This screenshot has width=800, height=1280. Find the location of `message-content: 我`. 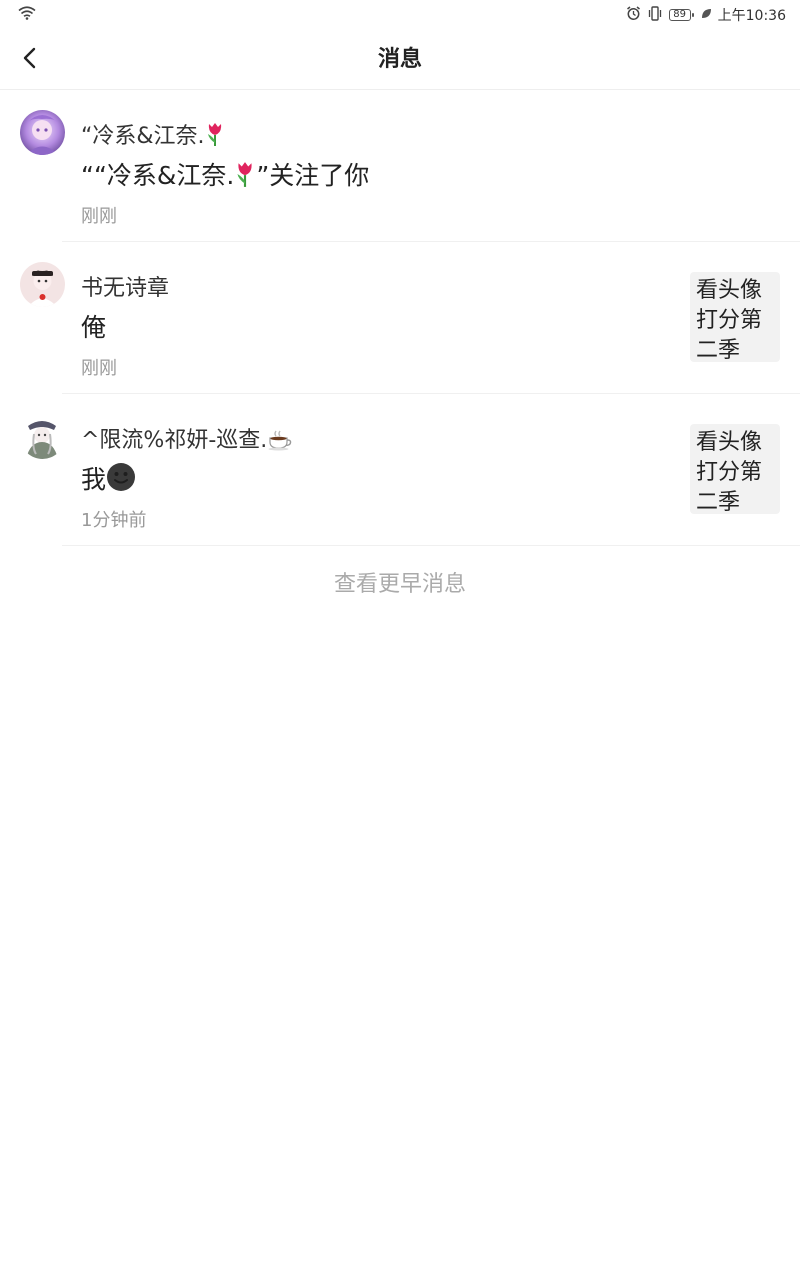

message-content: 我 is located at coordinates (108, 479).